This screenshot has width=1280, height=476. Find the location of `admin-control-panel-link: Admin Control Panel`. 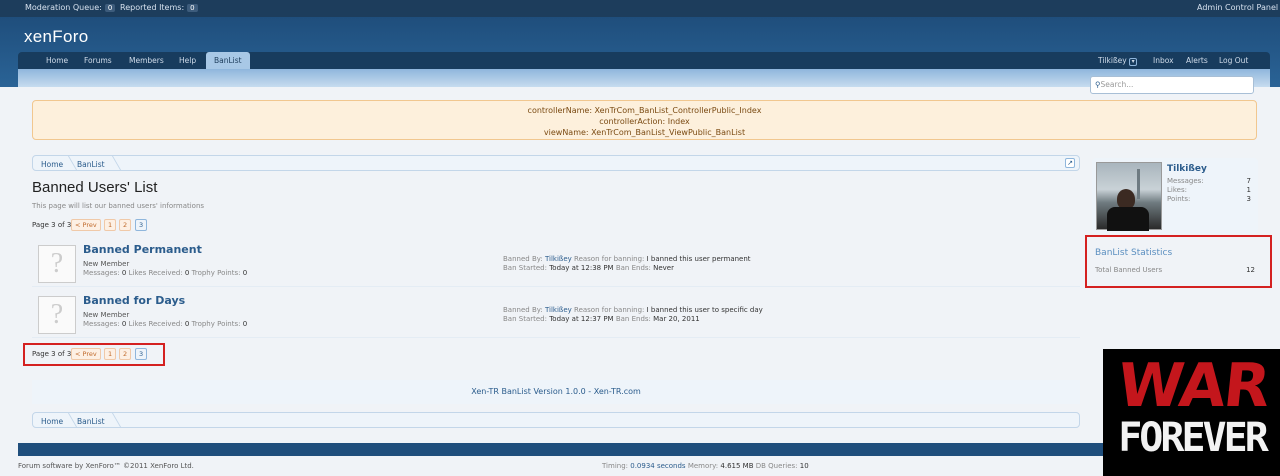

admin-control-panel-link: Admin Control Panel is located at coordinates (1237, 7).